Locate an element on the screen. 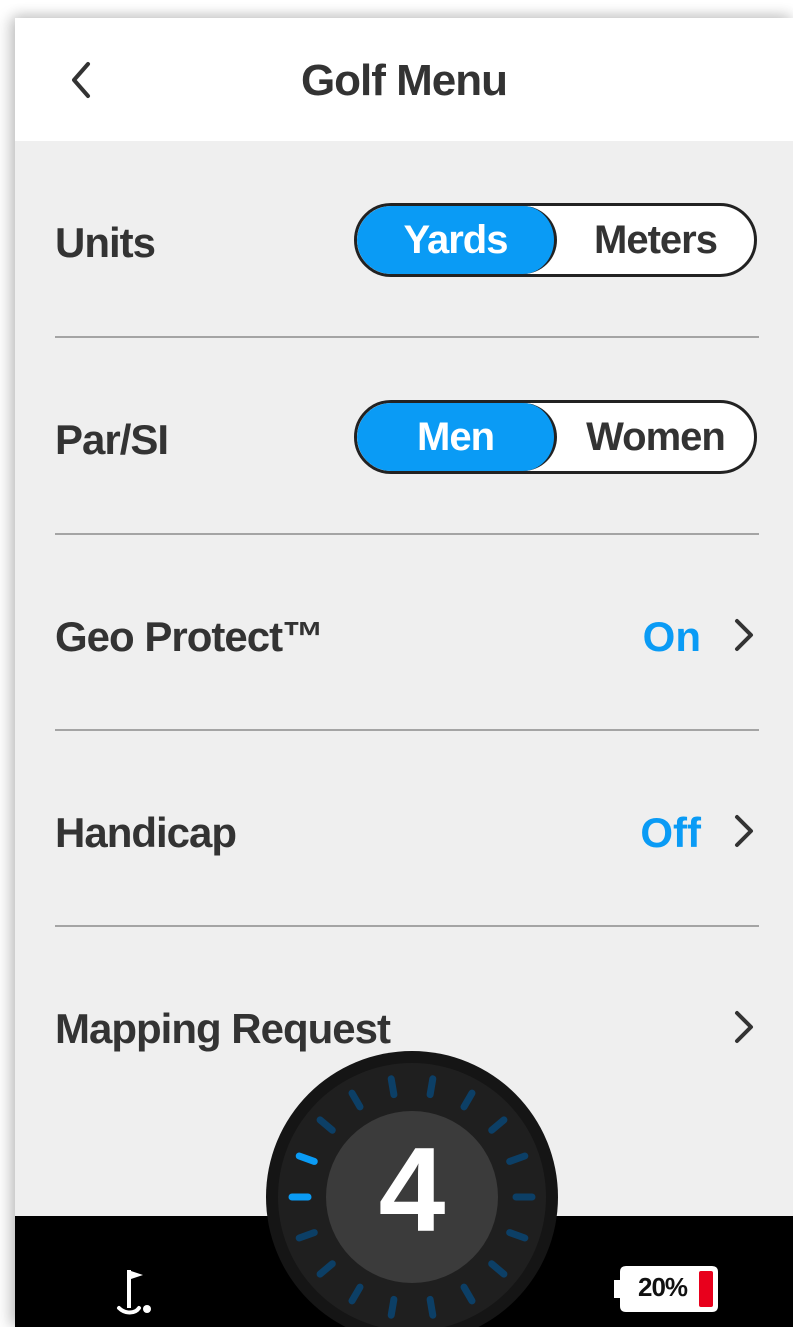  units-label: Units is located at coordinates (105, 242).